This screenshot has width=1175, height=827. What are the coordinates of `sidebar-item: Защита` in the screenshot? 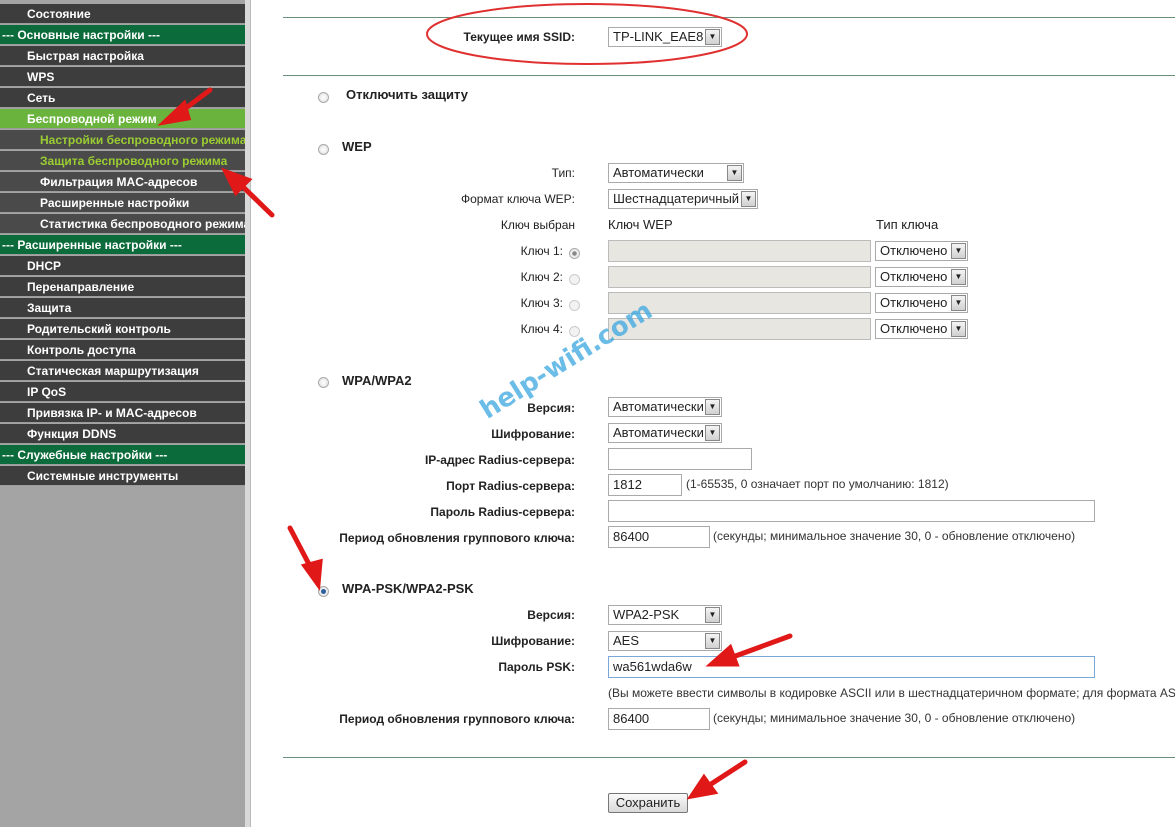 It's located at (122, 308).